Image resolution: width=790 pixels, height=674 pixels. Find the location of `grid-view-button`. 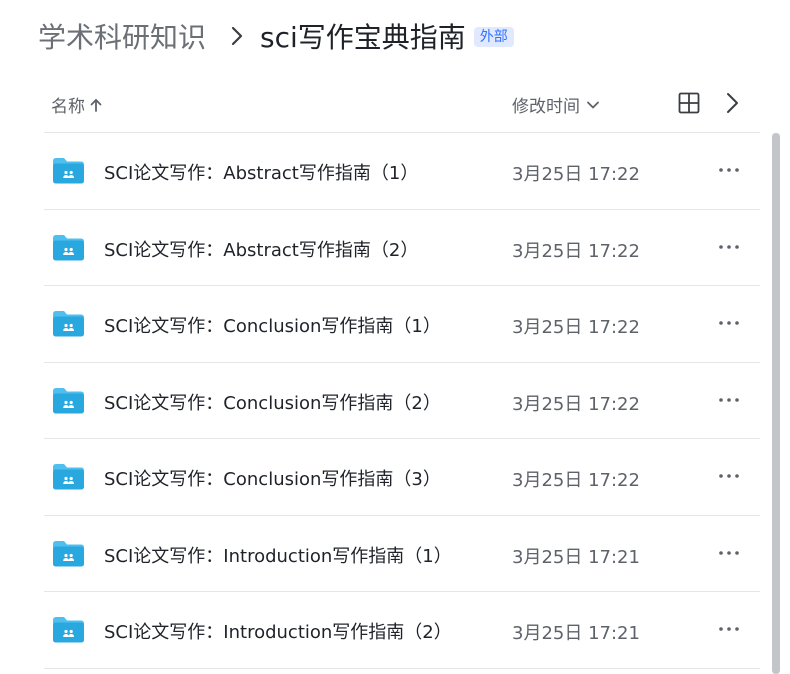

grid-view-button is located at coordinates (689, 103).